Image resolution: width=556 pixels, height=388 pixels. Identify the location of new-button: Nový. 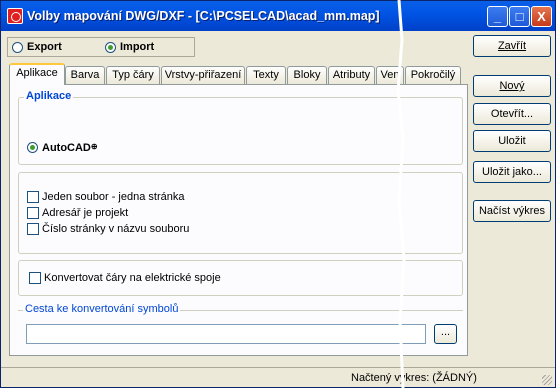
(512, 86).